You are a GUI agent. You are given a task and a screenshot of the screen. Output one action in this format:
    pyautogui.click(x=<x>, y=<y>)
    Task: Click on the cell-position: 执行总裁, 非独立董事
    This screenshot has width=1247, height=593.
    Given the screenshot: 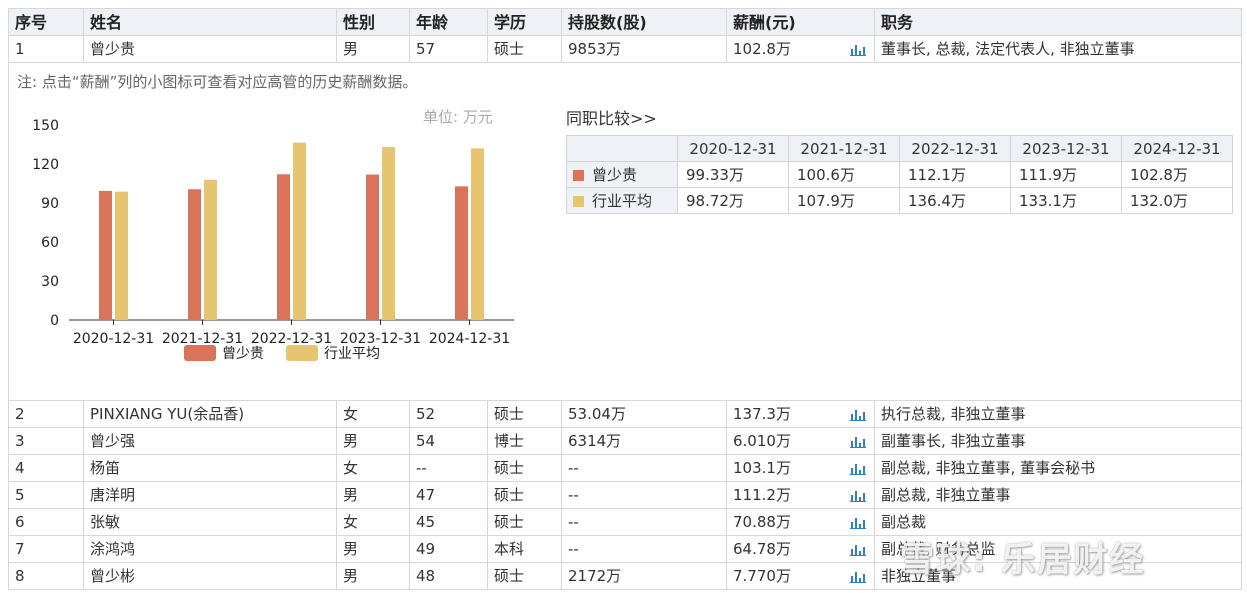 What is the action you would take?
    pyautogui.click(x=1058, y=414)
    